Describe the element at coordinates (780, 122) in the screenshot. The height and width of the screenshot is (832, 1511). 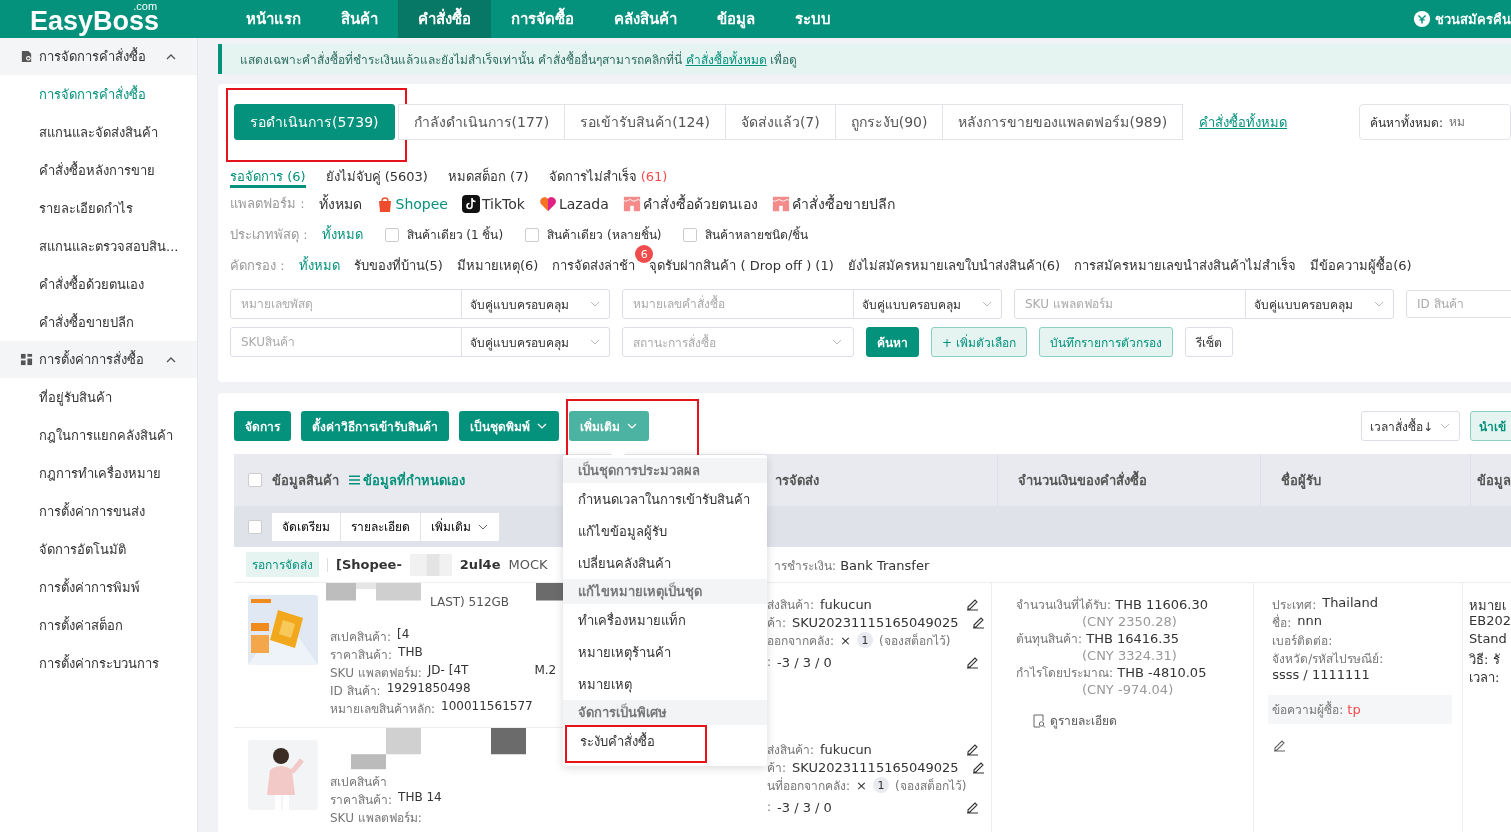
I see `status-tab: จัดส่งแล้ว(7)` at that location.